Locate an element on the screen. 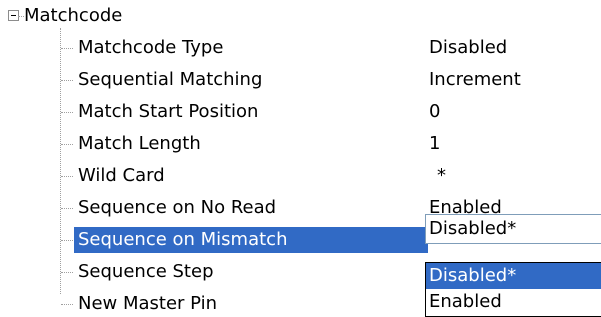 This screenshot has width=601, height=317. property-name: Matchcode Type is located at coordinates (151, 47).